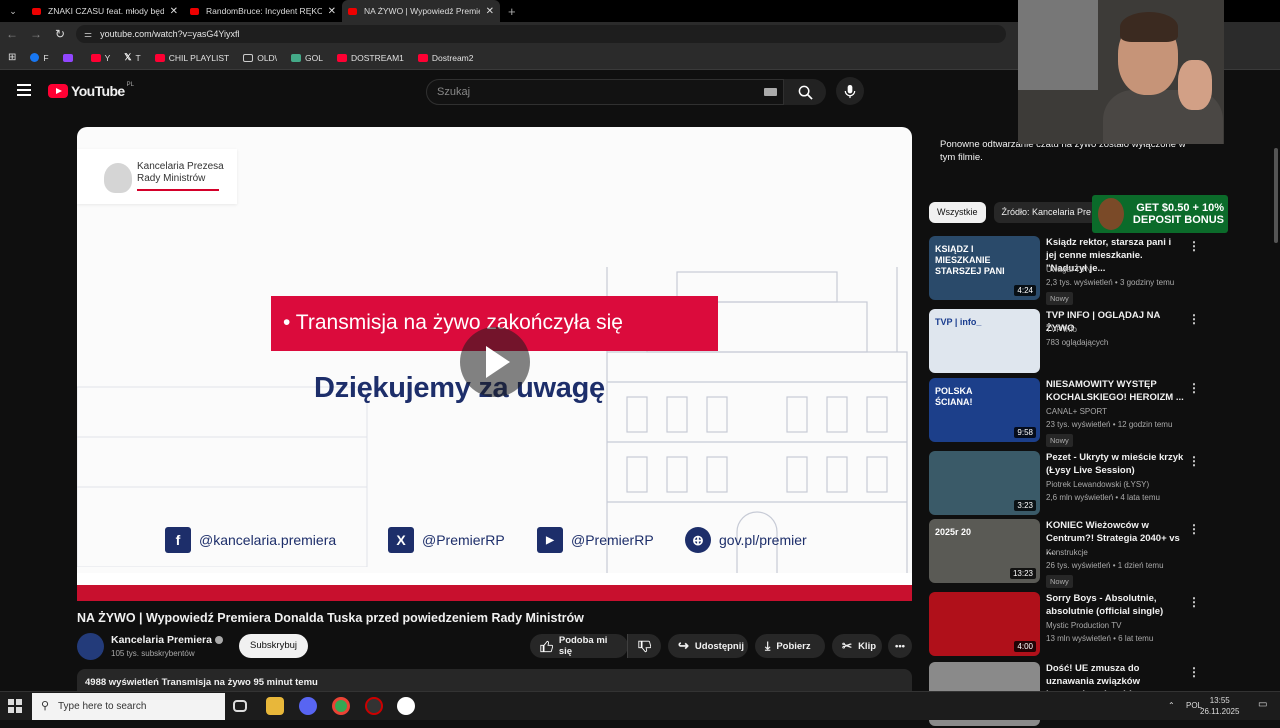 Image resolution: width=1280 pixels, height=728 pixels. I want to click on new-badge: Nowy, so click(1059, 298).